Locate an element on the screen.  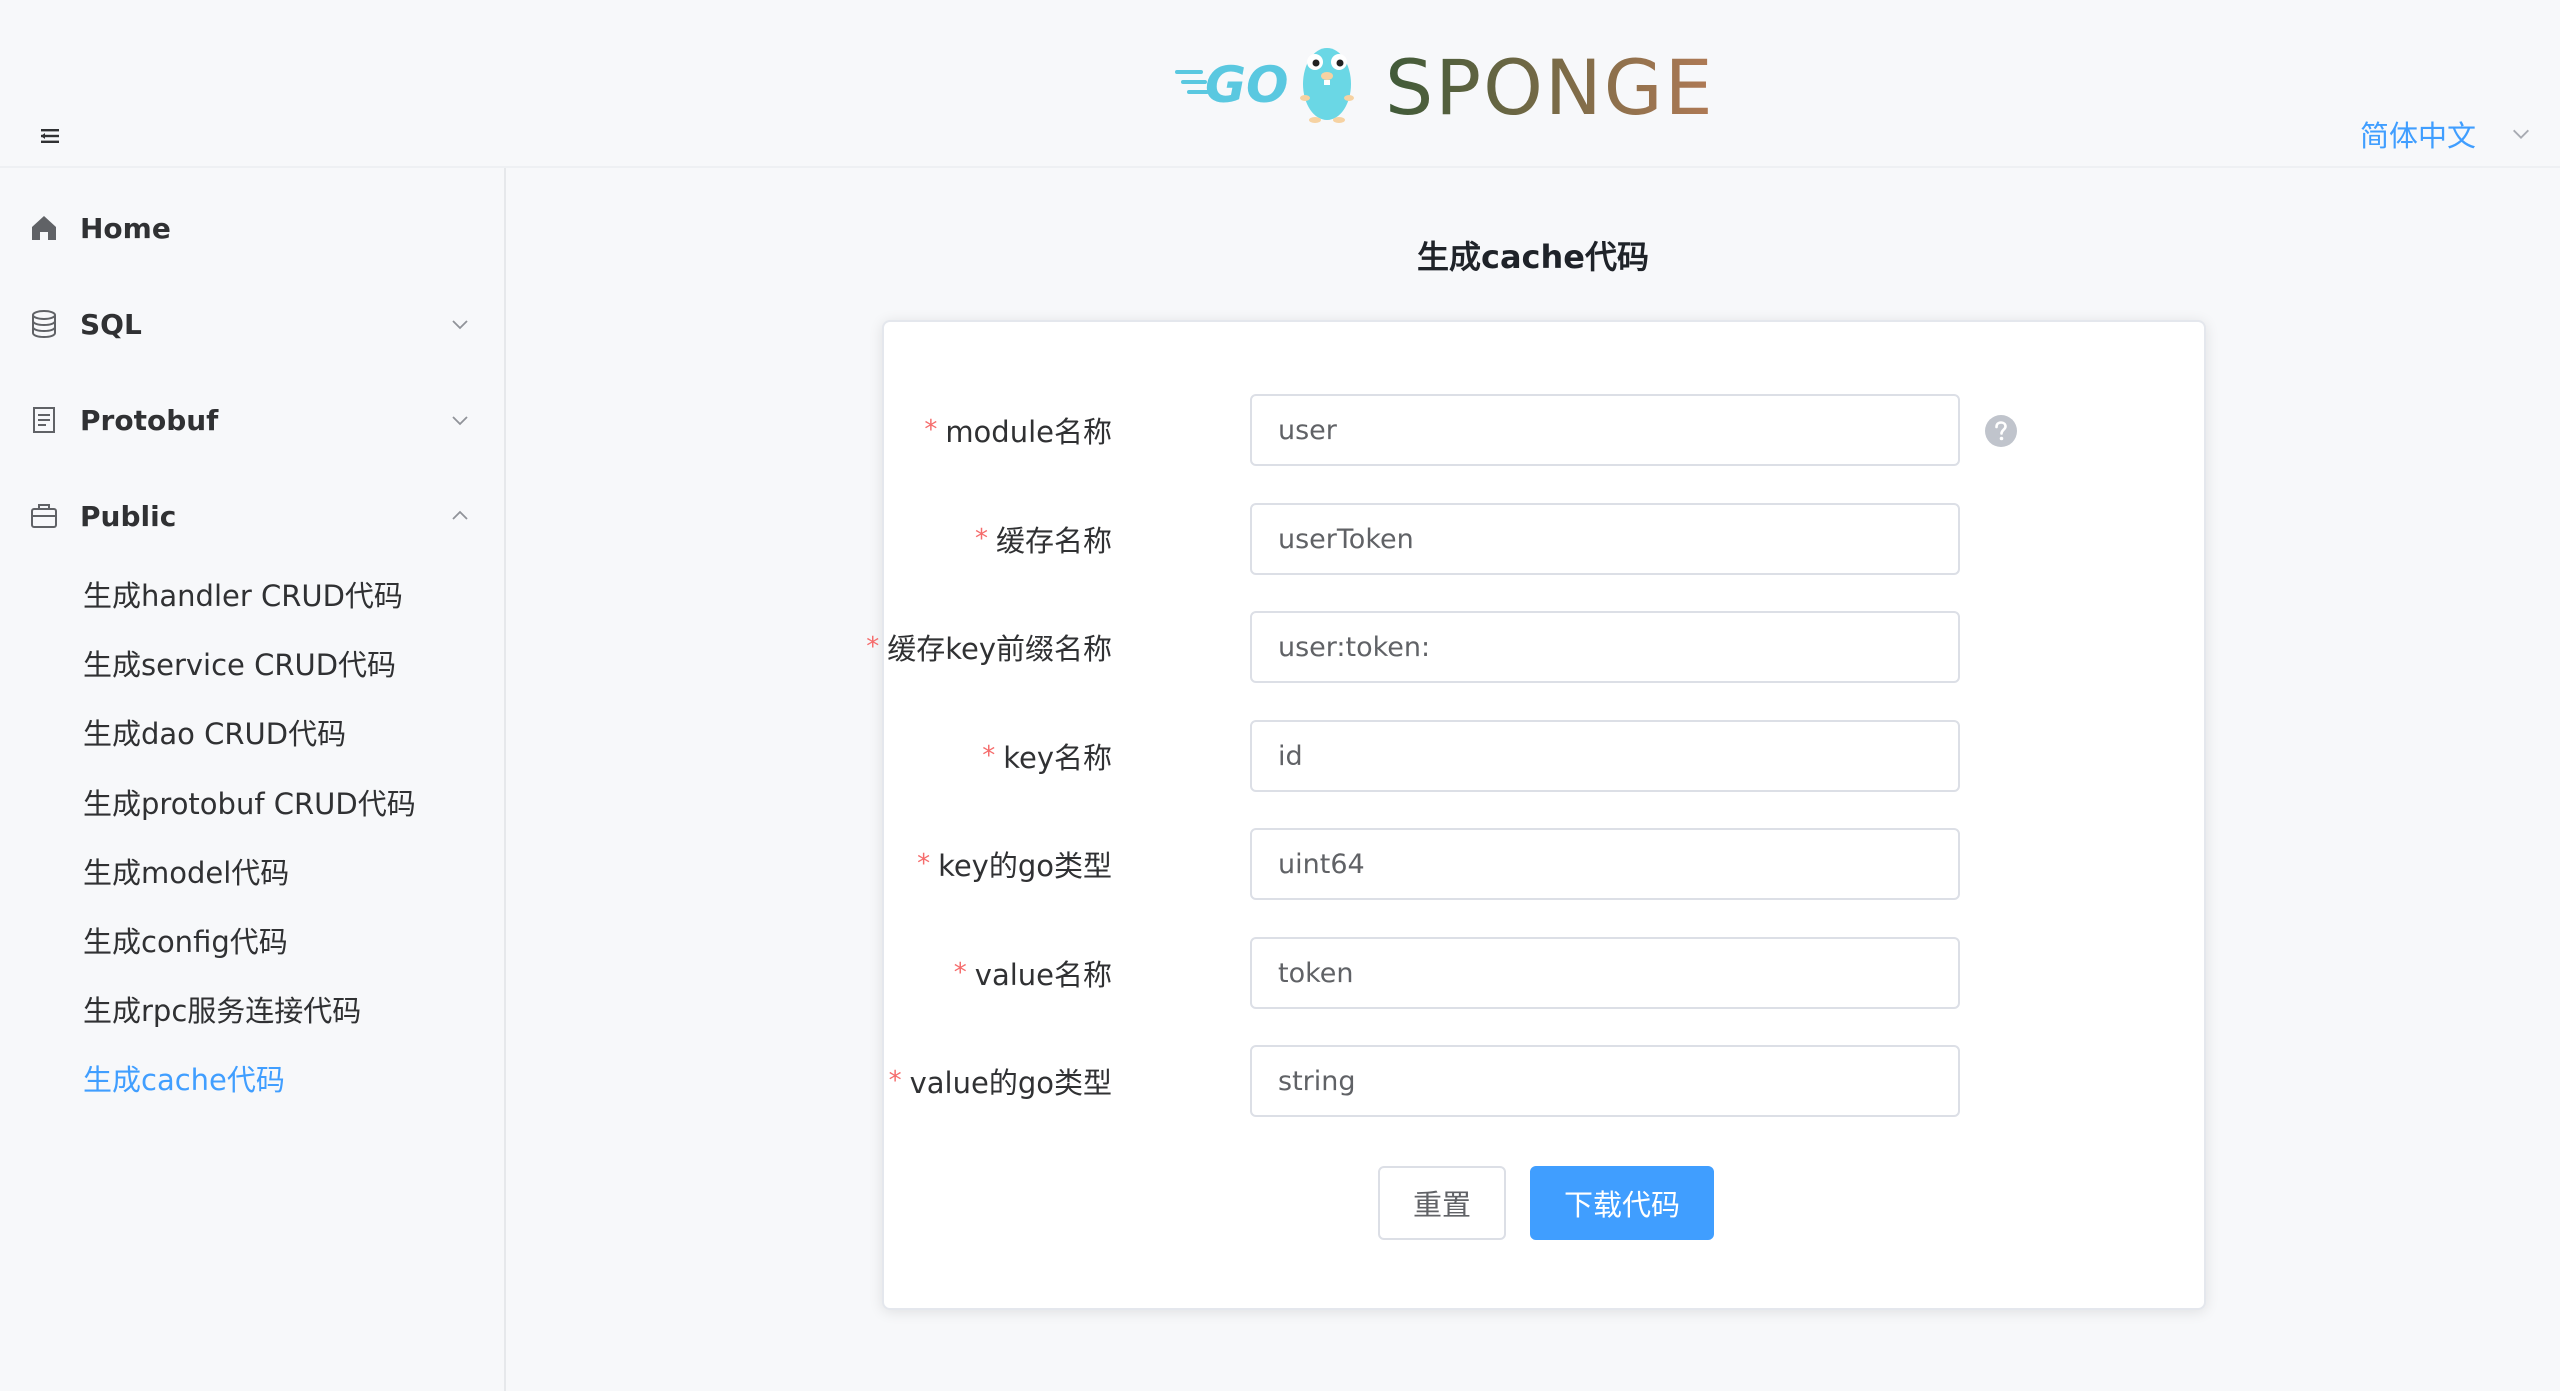
sidebar-subitem-label: 生成model代码 is located at coordinates (186, 873).